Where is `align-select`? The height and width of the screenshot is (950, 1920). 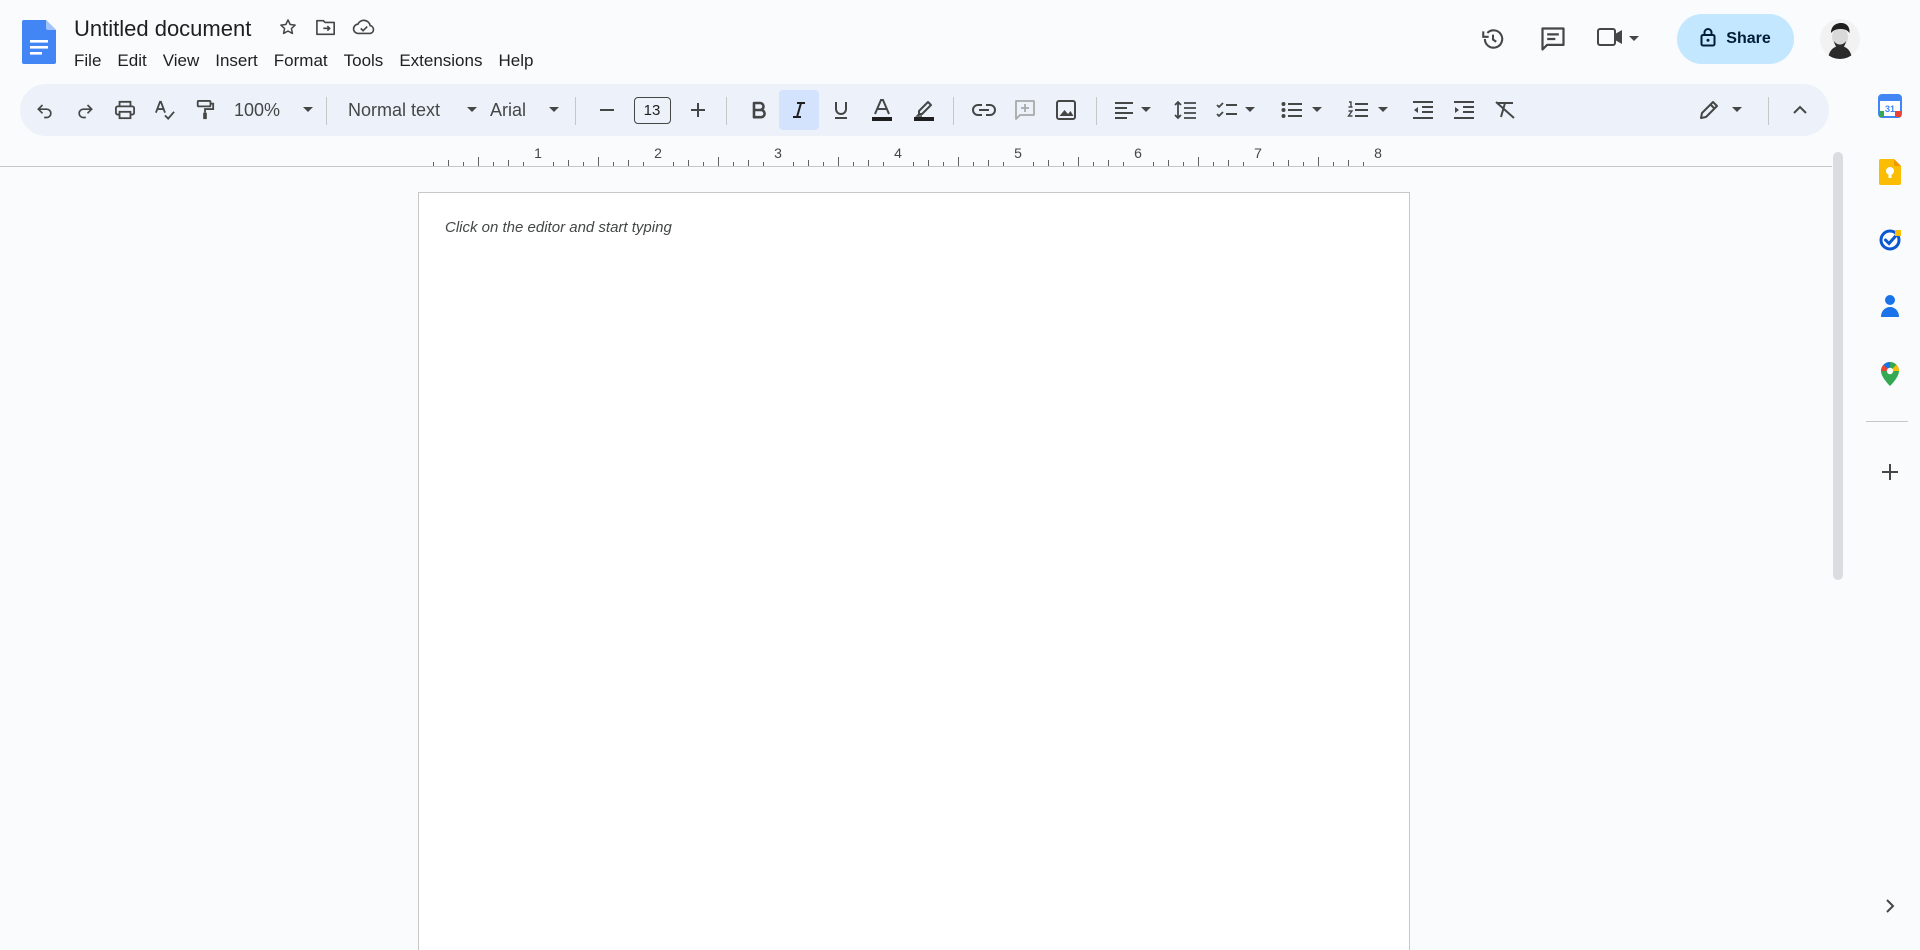
align-select is located at coordinates (1133, 110).